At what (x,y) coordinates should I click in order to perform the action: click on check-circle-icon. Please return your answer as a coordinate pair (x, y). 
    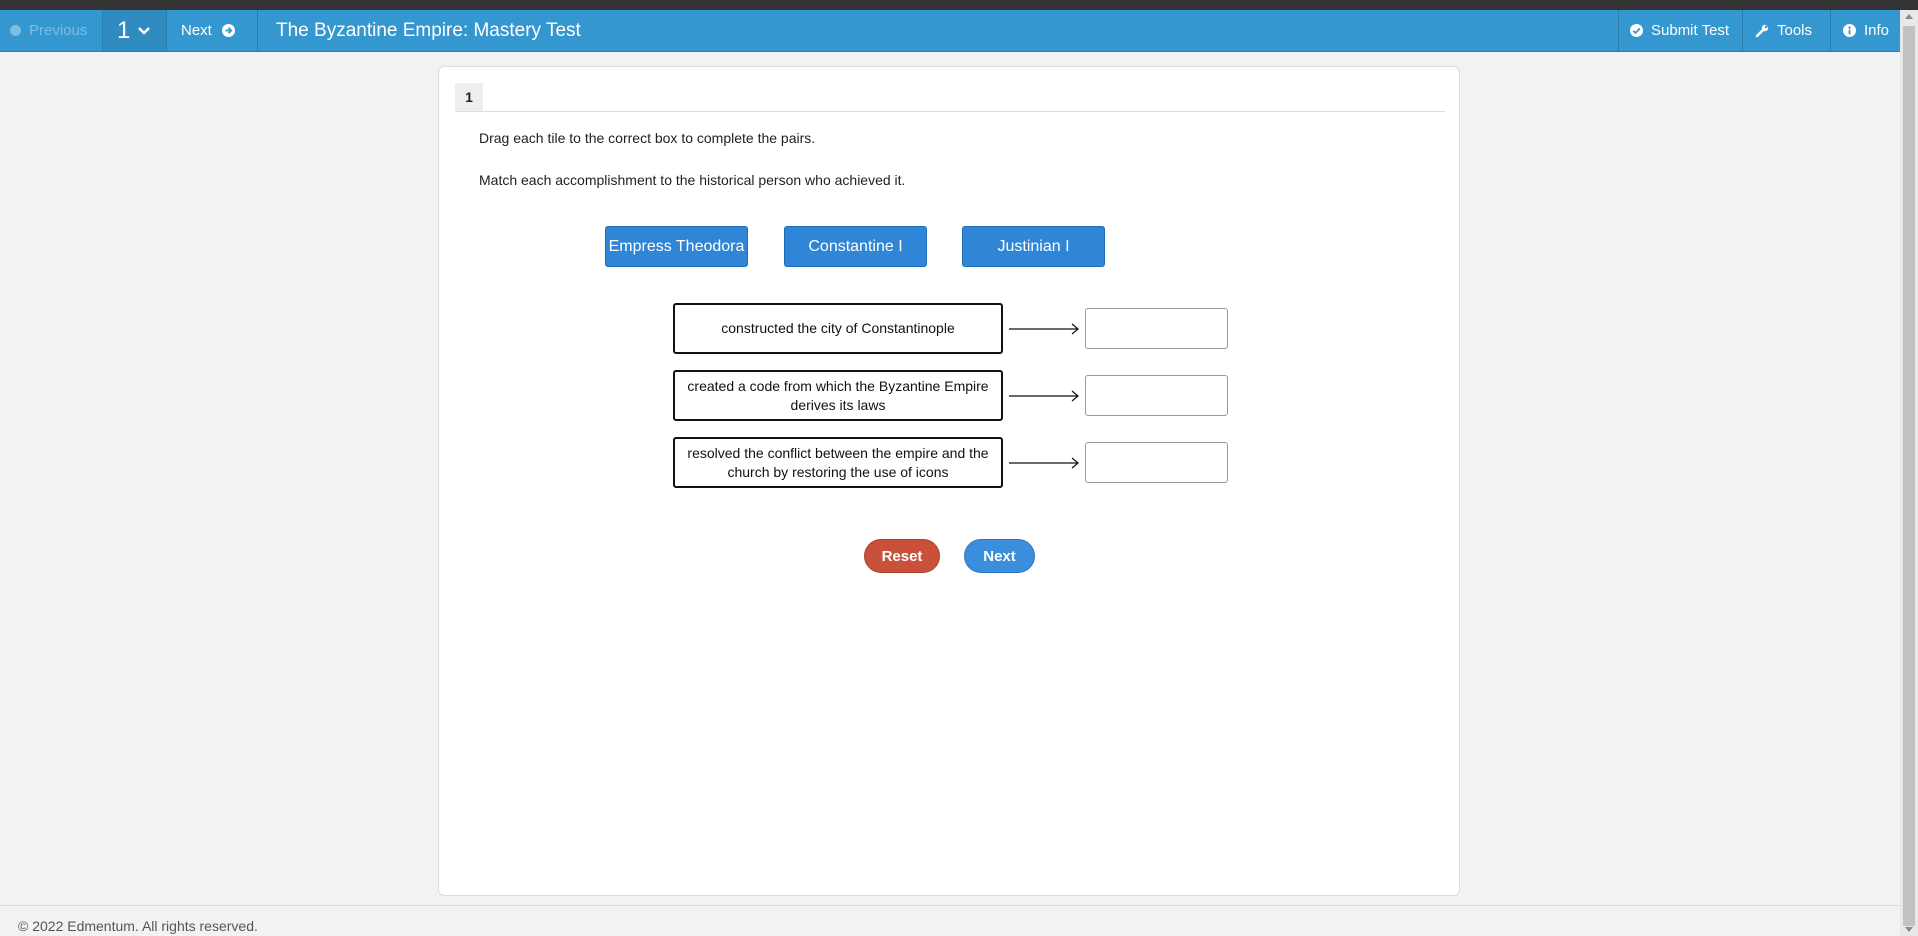
    Looking at the image, I should click on (1636, 30).